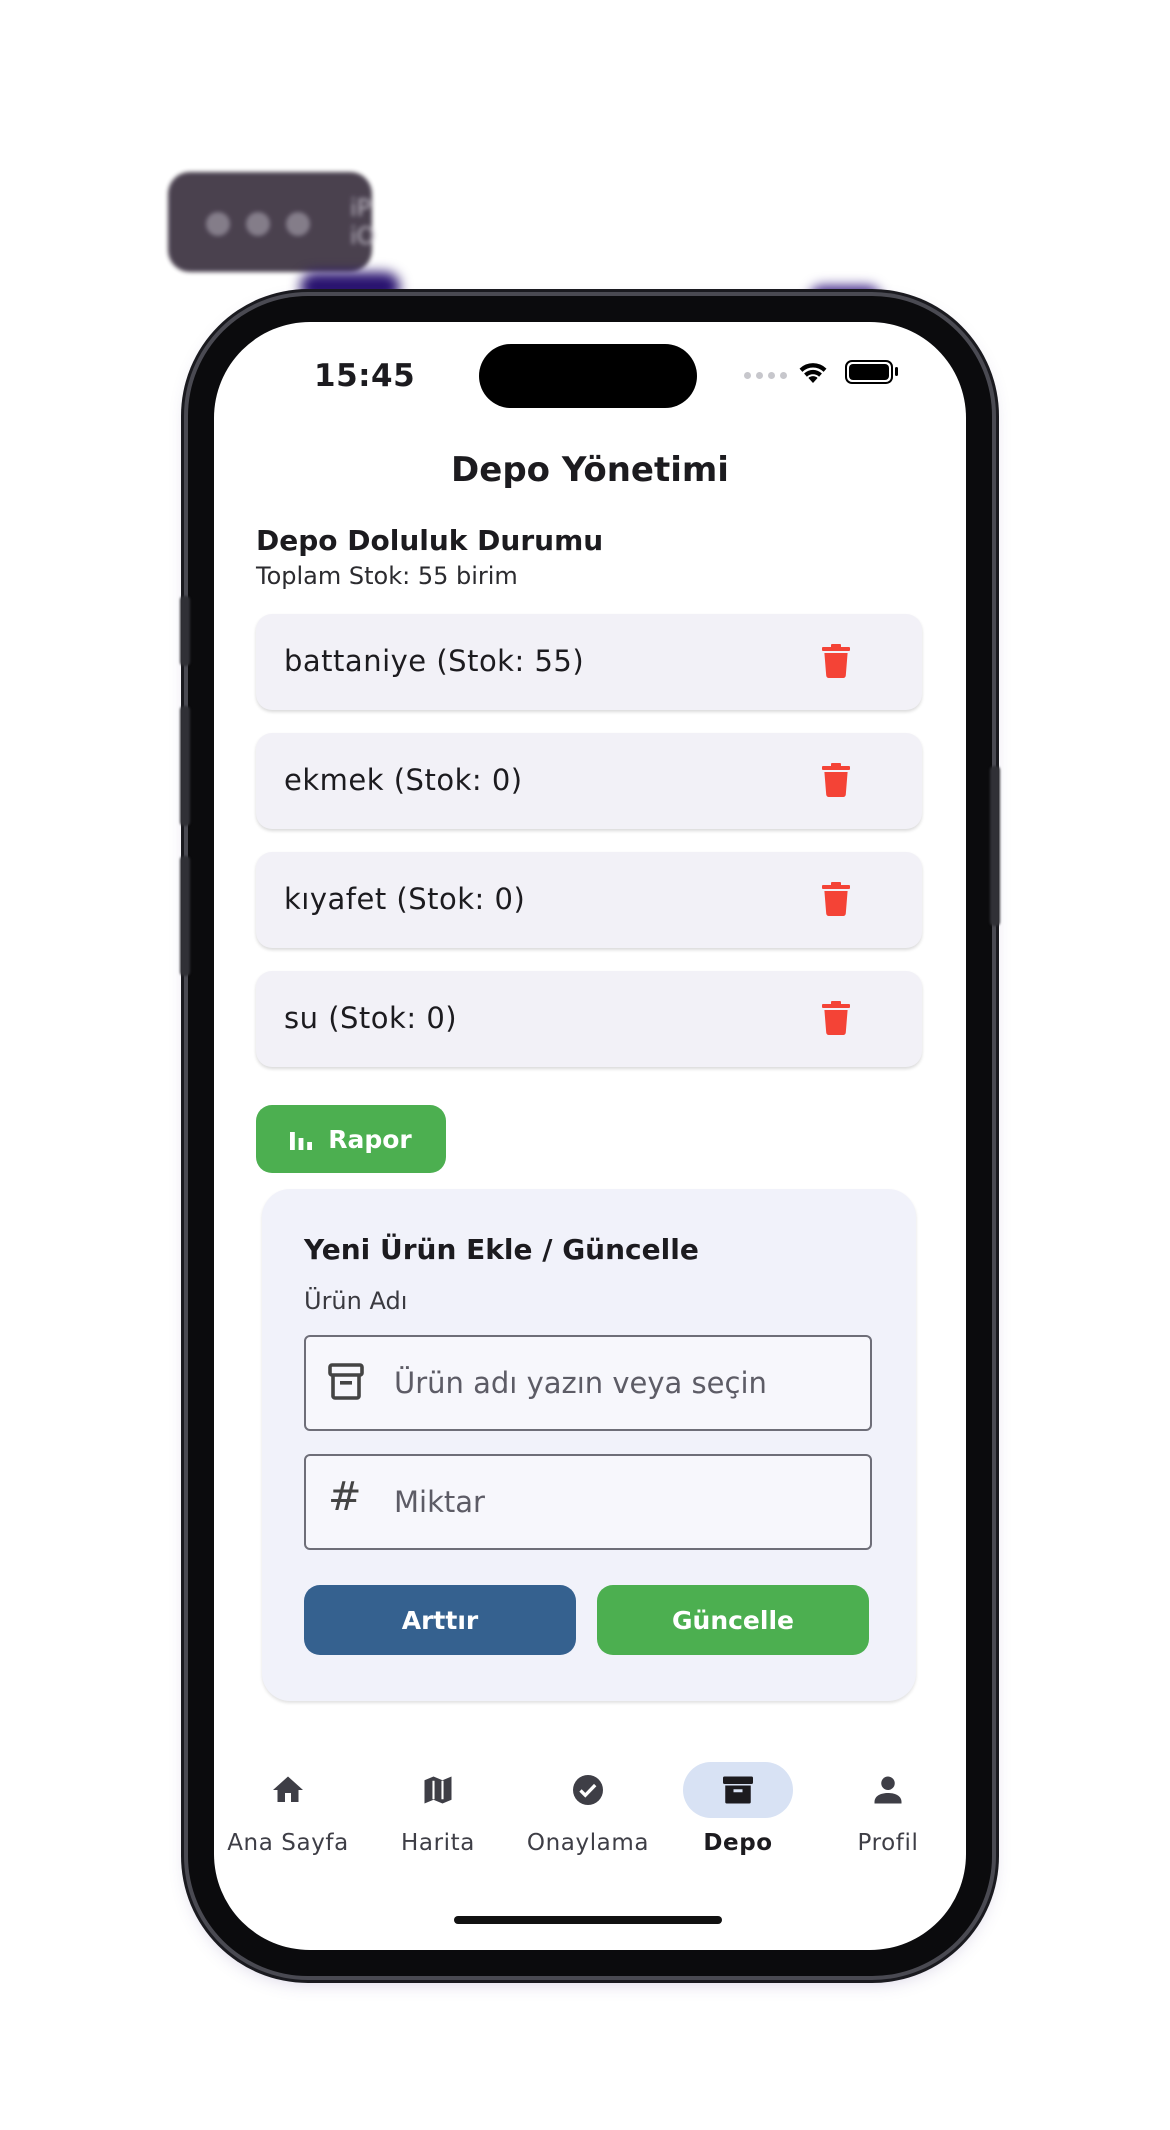  I want to click on stock-summary-total: Toplam Stok: 55 birim, so click(387, 576).